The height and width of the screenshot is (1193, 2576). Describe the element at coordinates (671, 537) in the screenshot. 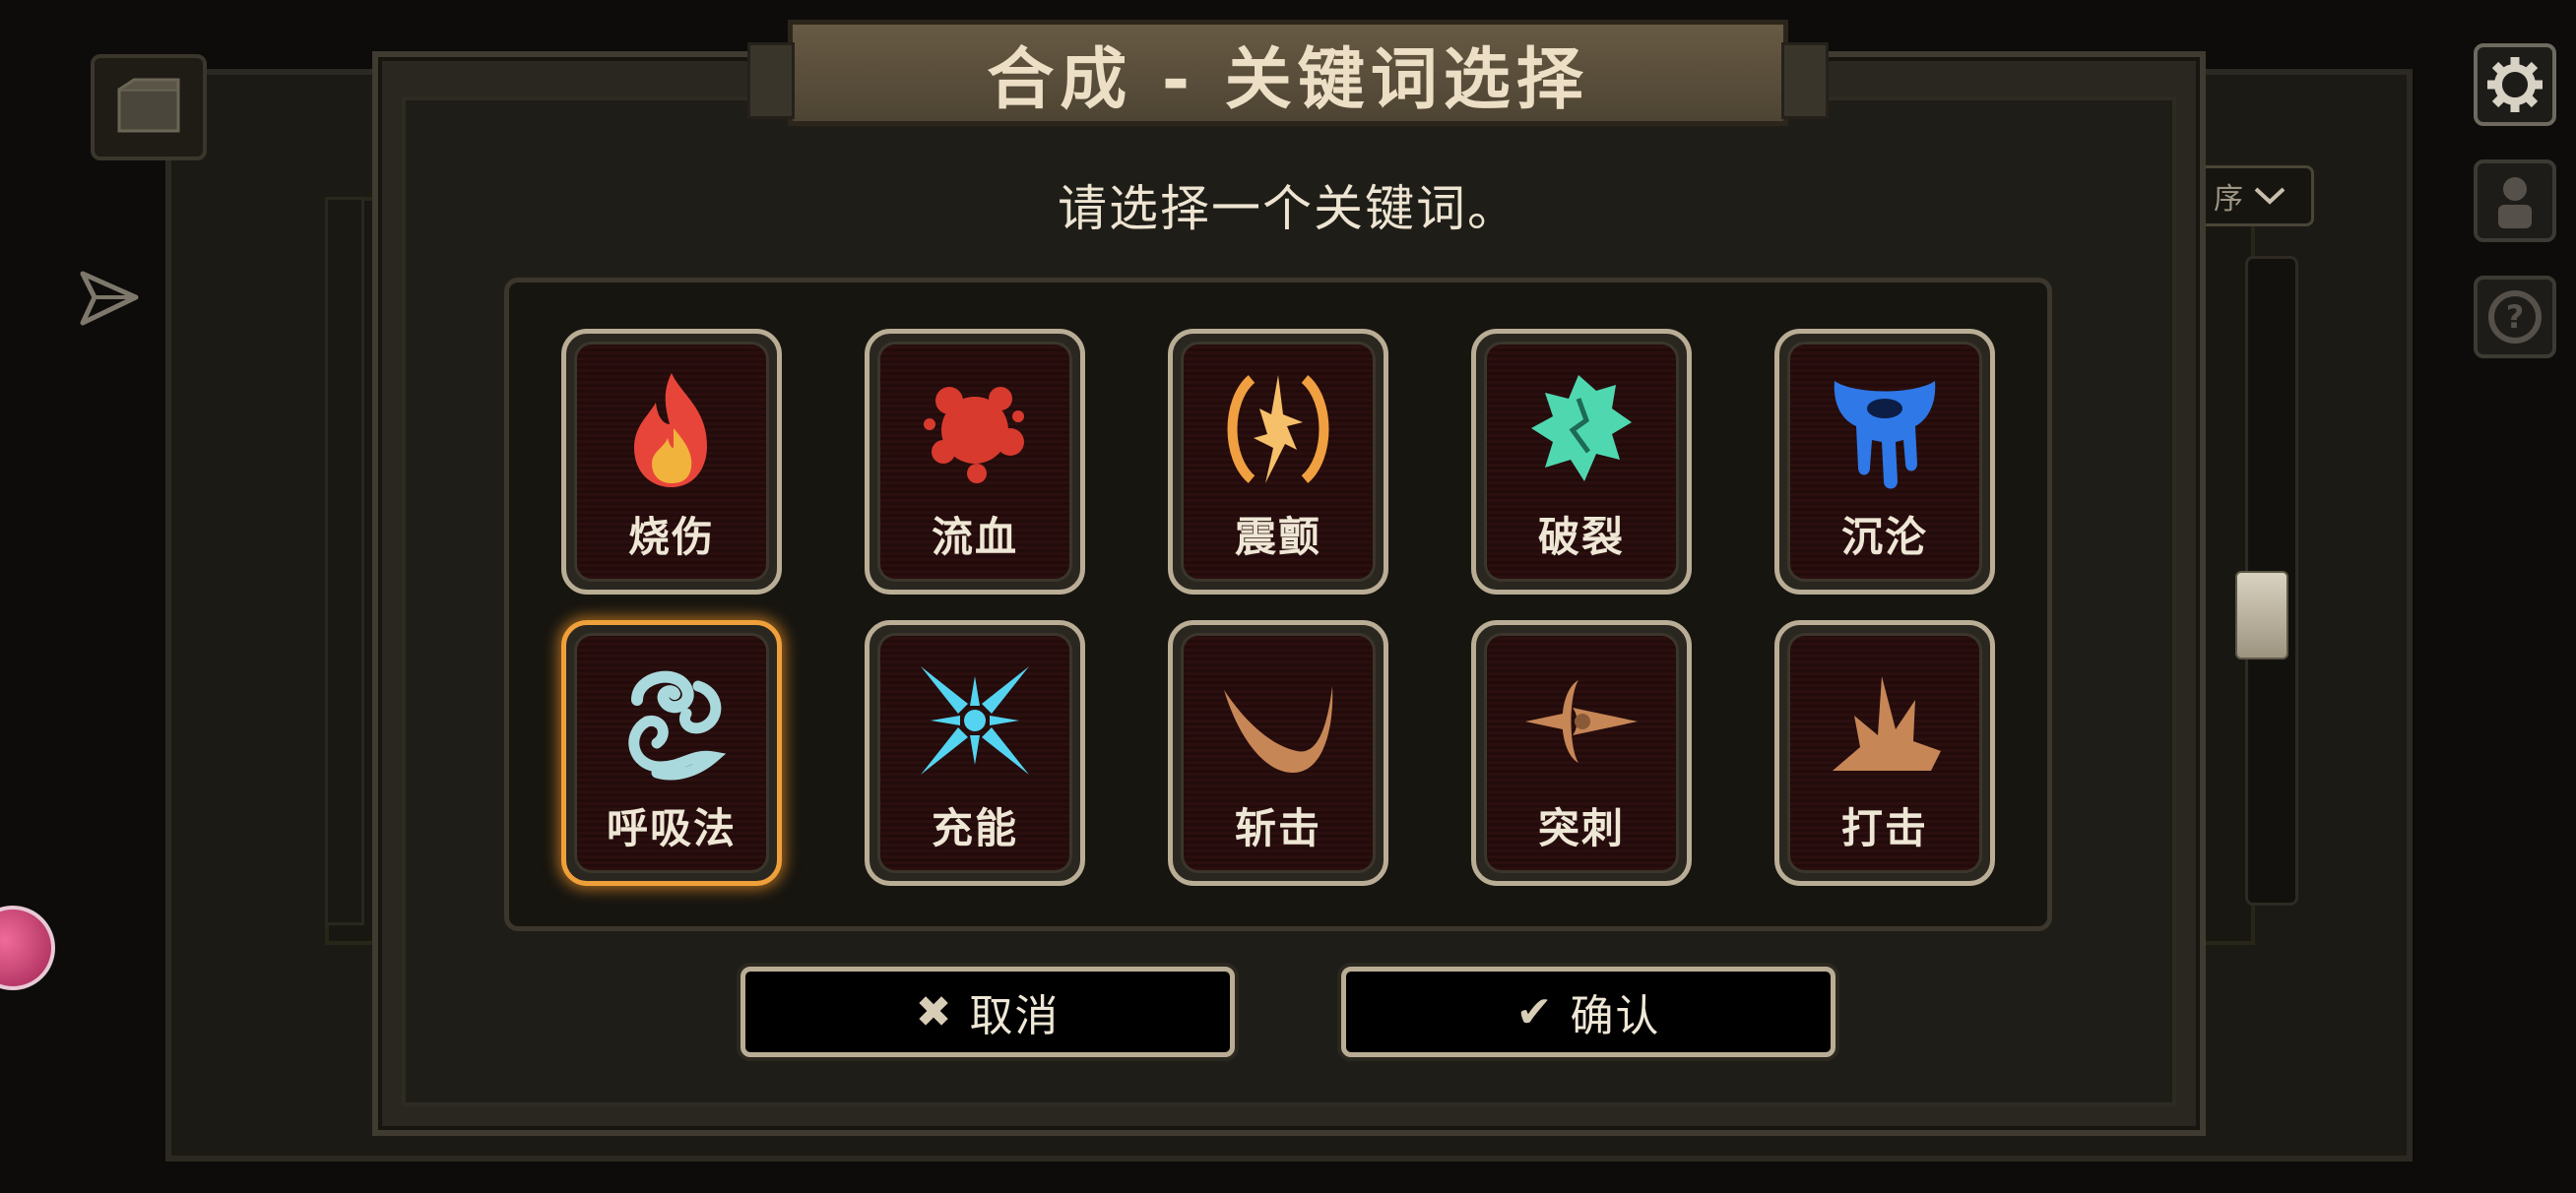

I see `keyword-label: 烧伤` at that location.